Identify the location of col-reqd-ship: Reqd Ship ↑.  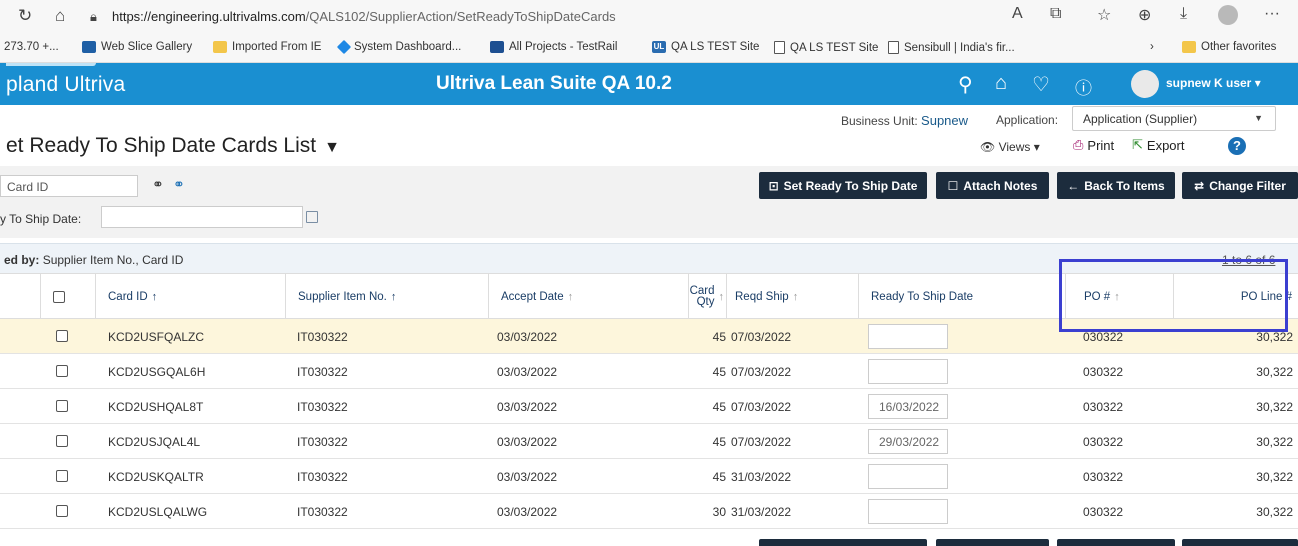
(792, 297).